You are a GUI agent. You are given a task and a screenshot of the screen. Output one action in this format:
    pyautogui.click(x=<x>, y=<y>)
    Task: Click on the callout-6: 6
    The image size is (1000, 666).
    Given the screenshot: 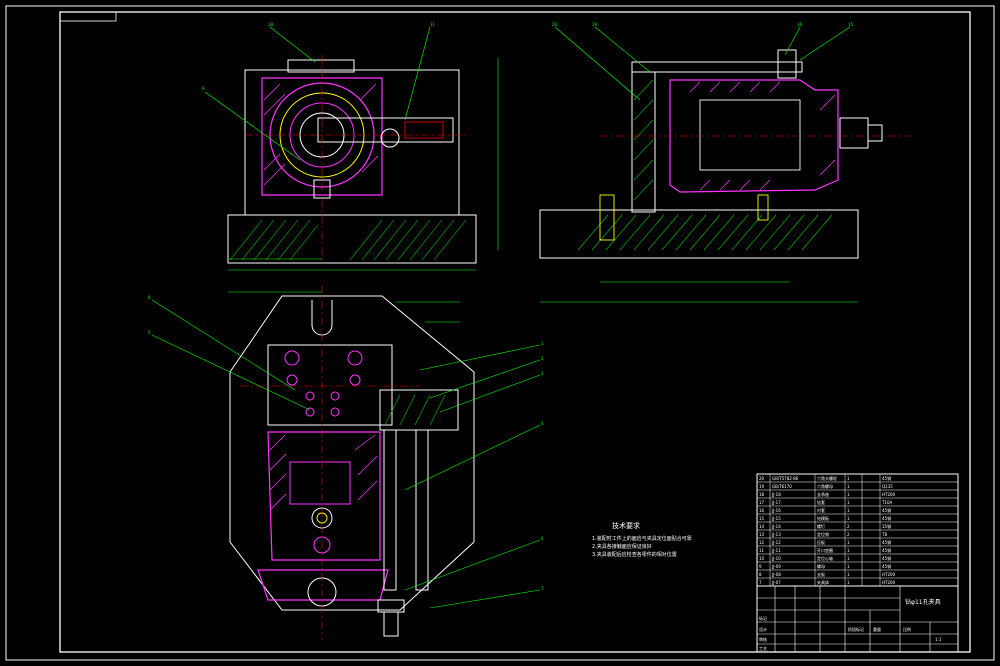 What is the action you would take?
    pyautogui.click(x=542, y=538)
    